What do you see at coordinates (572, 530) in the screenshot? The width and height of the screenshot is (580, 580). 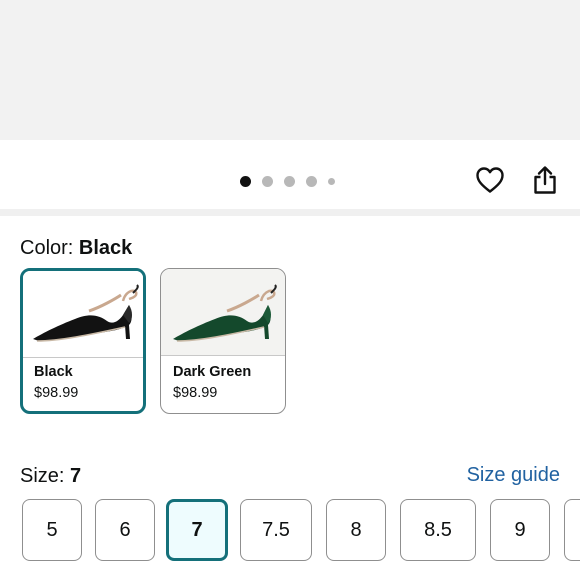 I see `size-option-partial` at bounding box center [572, 530].